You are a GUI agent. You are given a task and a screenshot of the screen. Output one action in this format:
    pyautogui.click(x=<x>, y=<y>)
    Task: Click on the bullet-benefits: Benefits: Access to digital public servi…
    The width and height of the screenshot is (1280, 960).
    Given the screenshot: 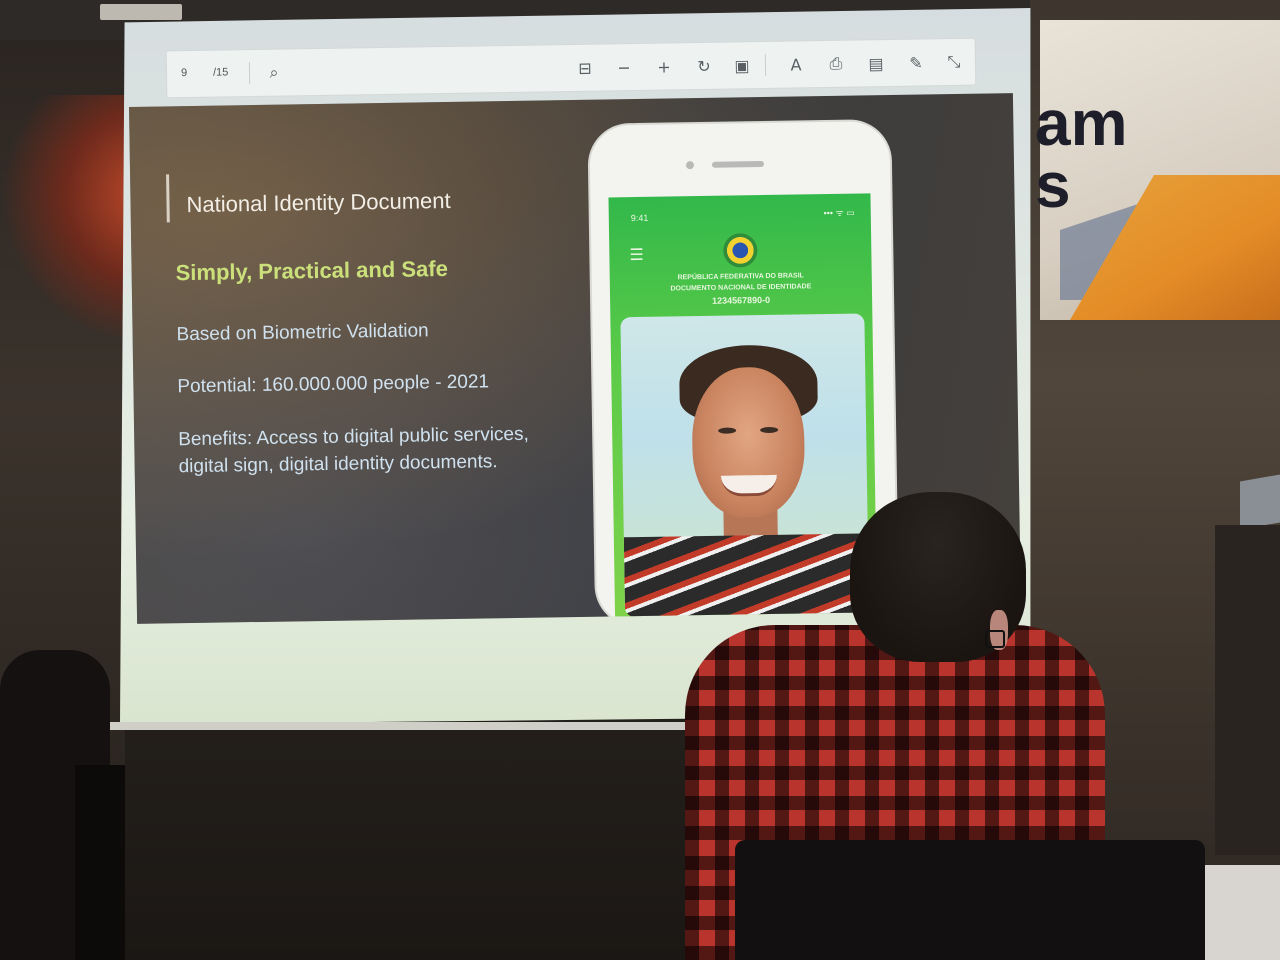 What is the action you would take?
    pyautogui.click(x=353, y=450)
    